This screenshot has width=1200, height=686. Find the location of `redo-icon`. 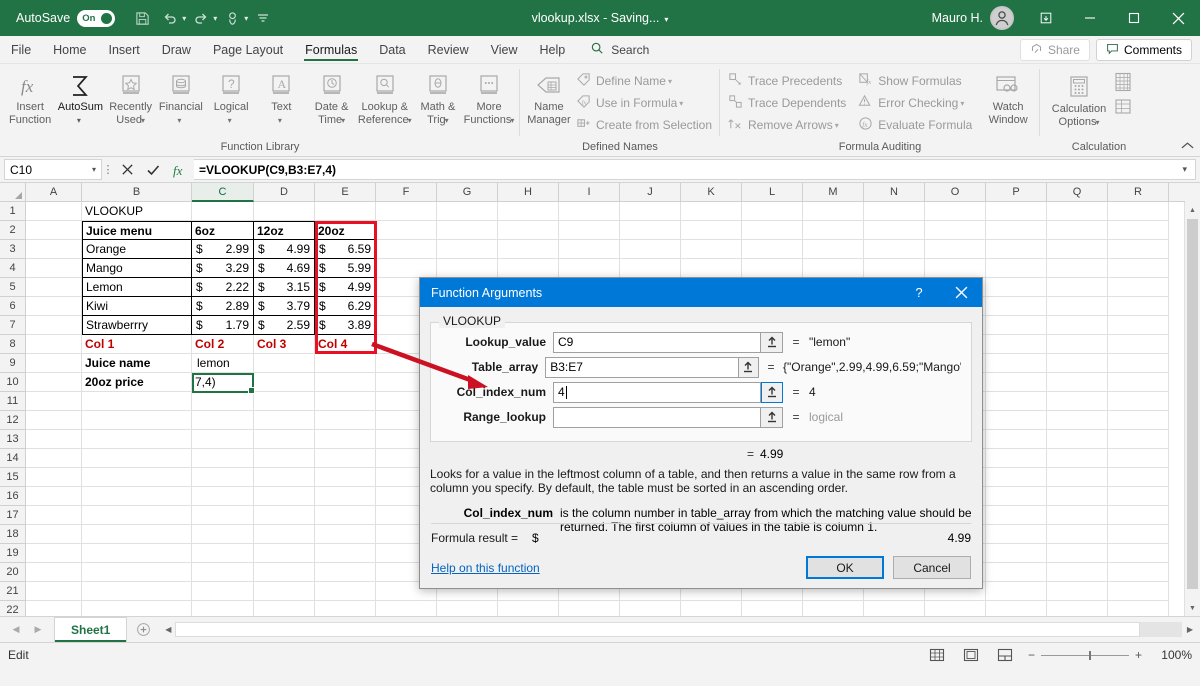

redo-icon is located at coordinates (201, 18).